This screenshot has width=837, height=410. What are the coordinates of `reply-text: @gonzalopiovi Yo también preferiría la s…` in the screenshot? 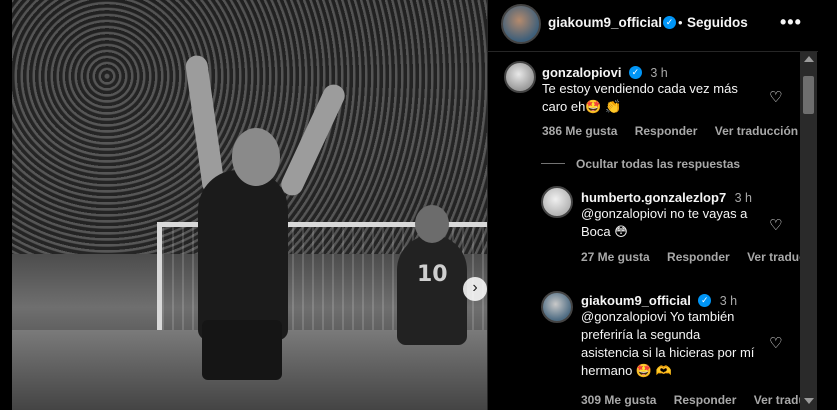 It's located at (667, 344).